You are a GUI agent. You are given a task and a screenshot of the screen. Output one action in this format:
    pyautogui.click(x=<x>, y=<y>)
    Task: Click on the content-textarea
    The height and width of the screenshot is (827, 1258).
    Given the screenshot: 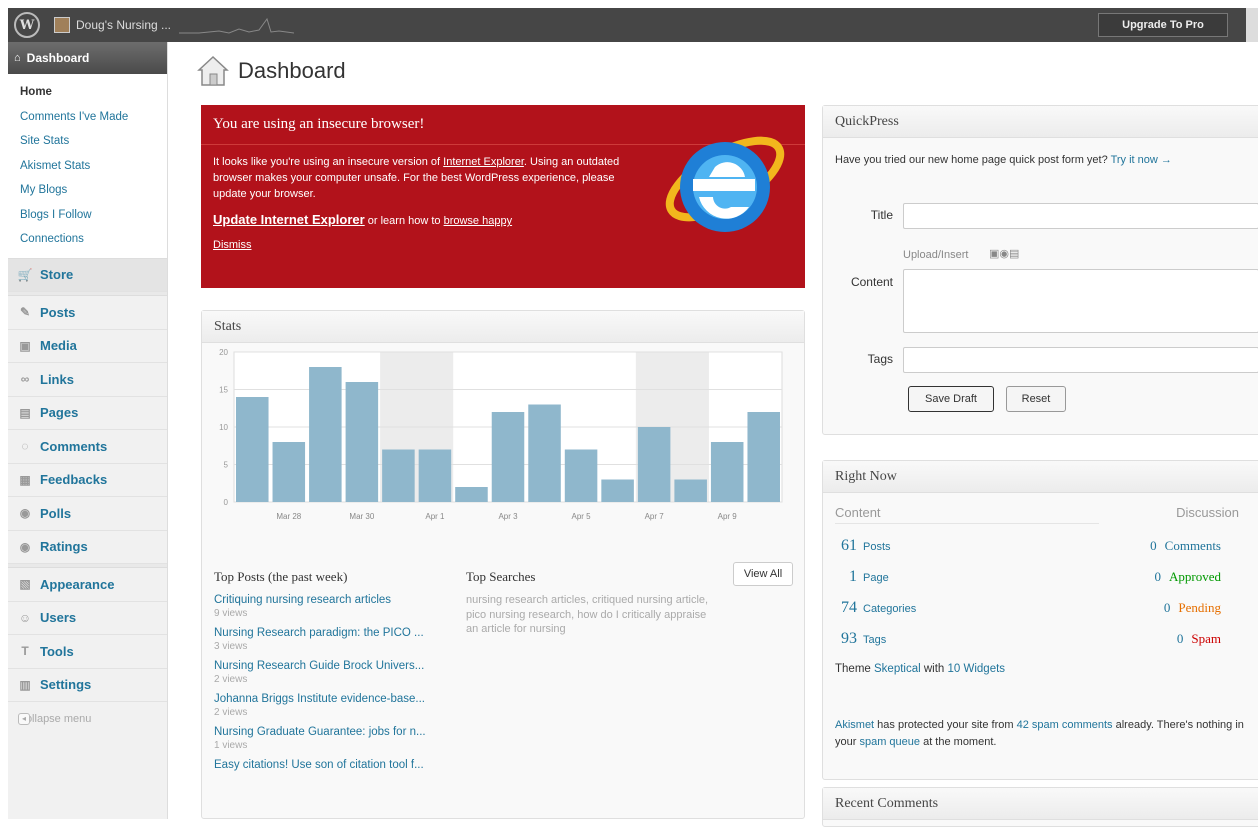 What is the action you would take?
    pyautogui.click(x=1080, y=301)
    